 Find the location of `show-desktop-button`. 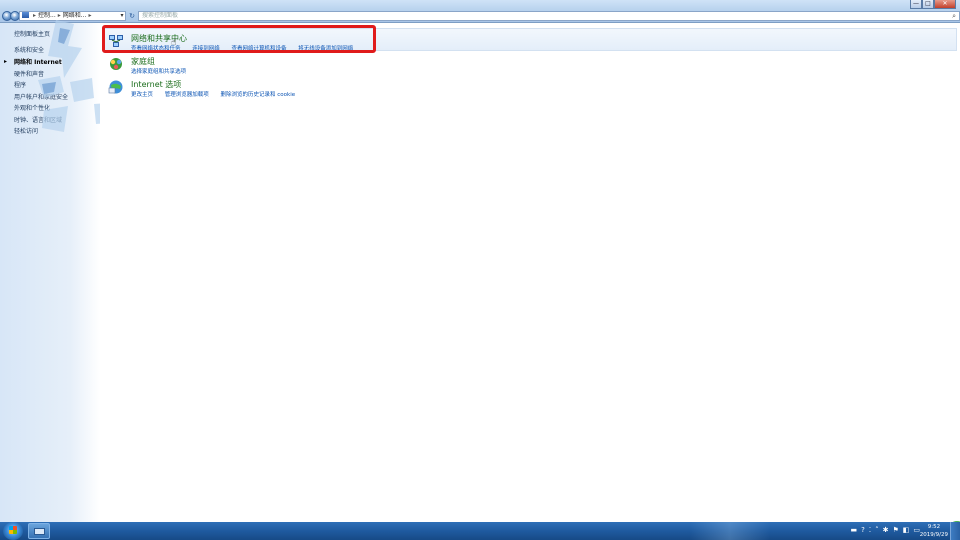

show-desktop-button is located at coordinates (955, 531).